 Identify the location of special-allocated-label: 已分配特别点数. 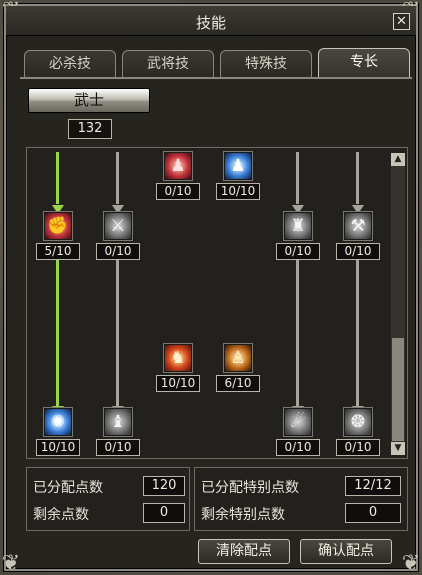
(250, 488).